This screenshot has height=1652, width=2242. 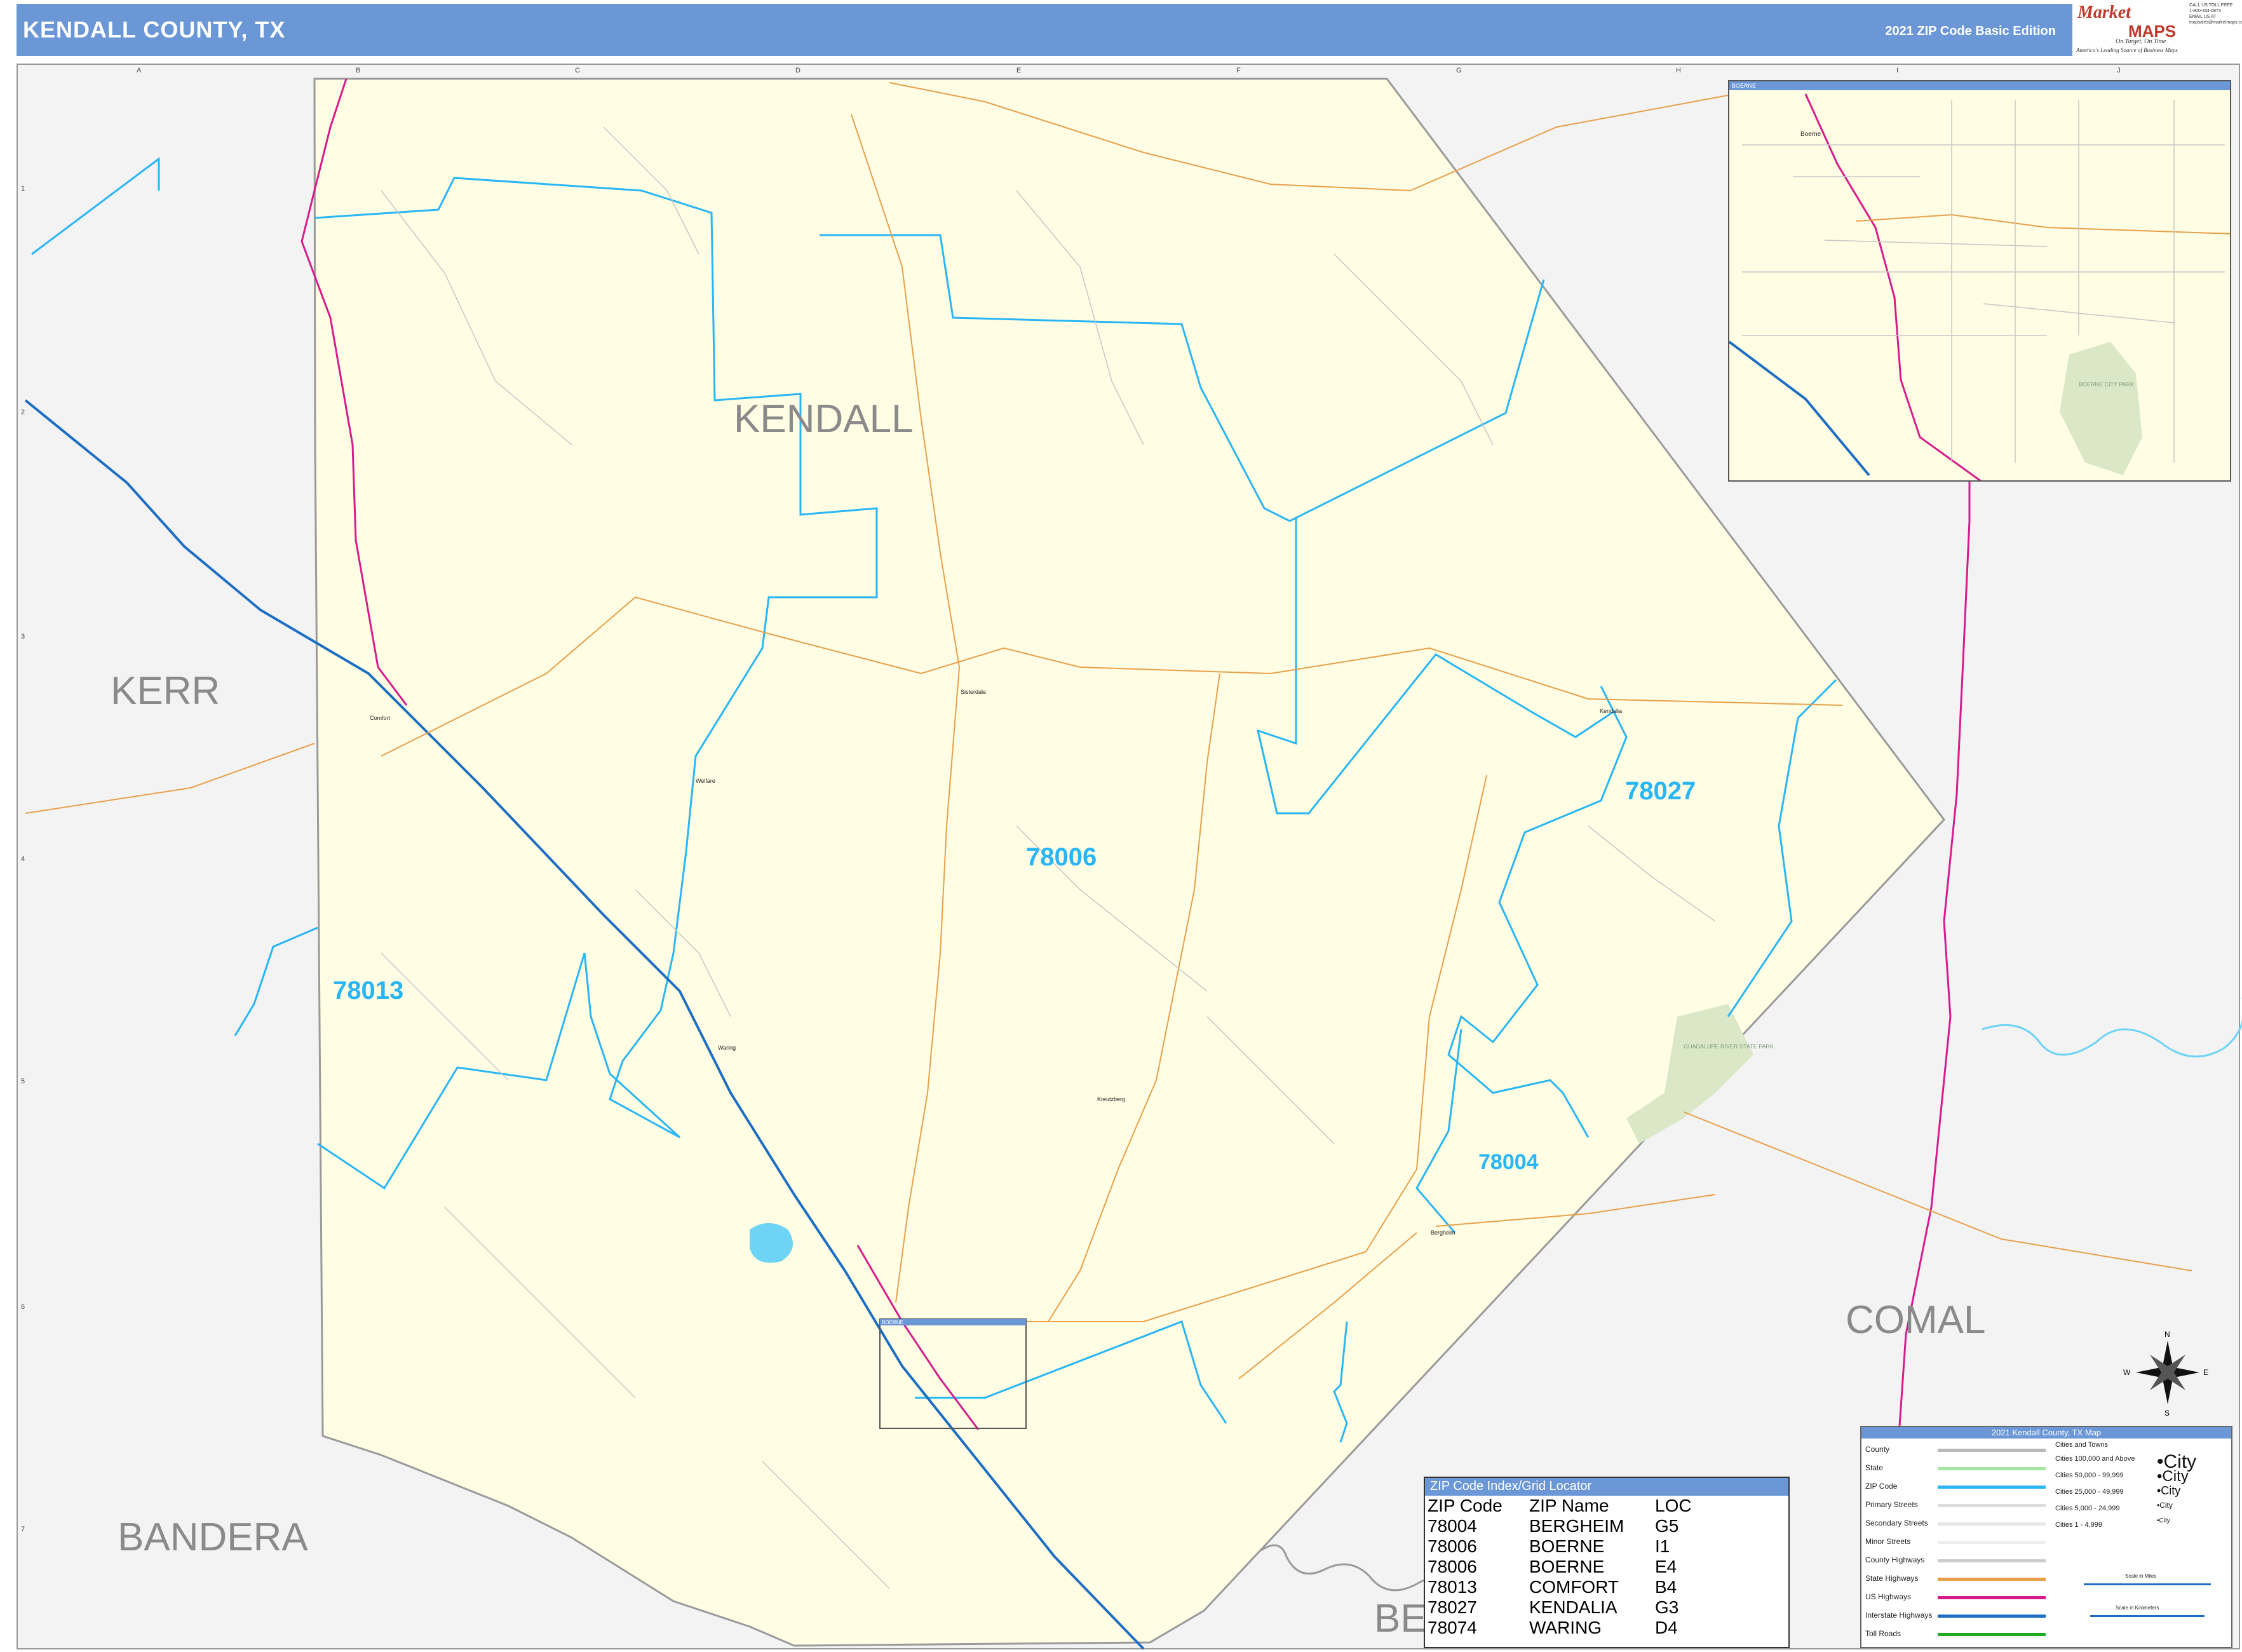 I want to click on town-kreutzberg: Kreutzberg, so click(x=1111, y=1099).